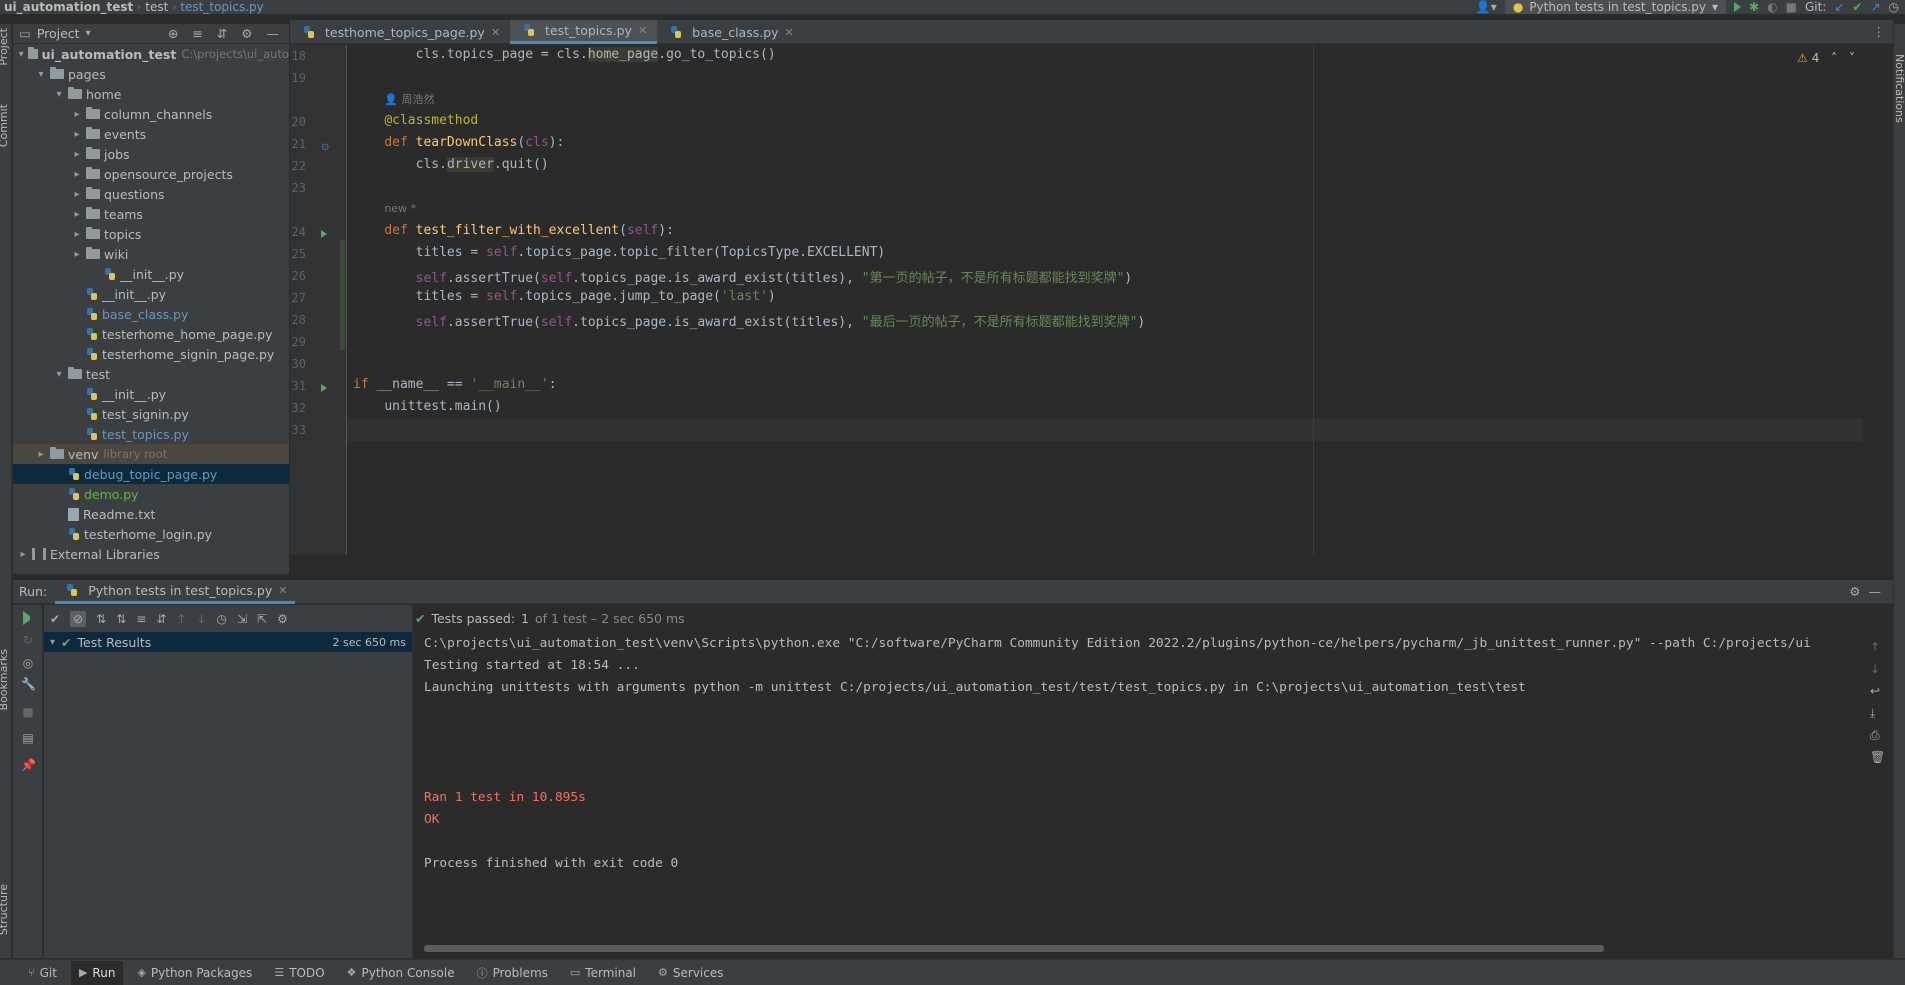 The width and height of the screenshot is (1905, 985). I want to click on tree-item: ▸ wiki, so click(151, 254).